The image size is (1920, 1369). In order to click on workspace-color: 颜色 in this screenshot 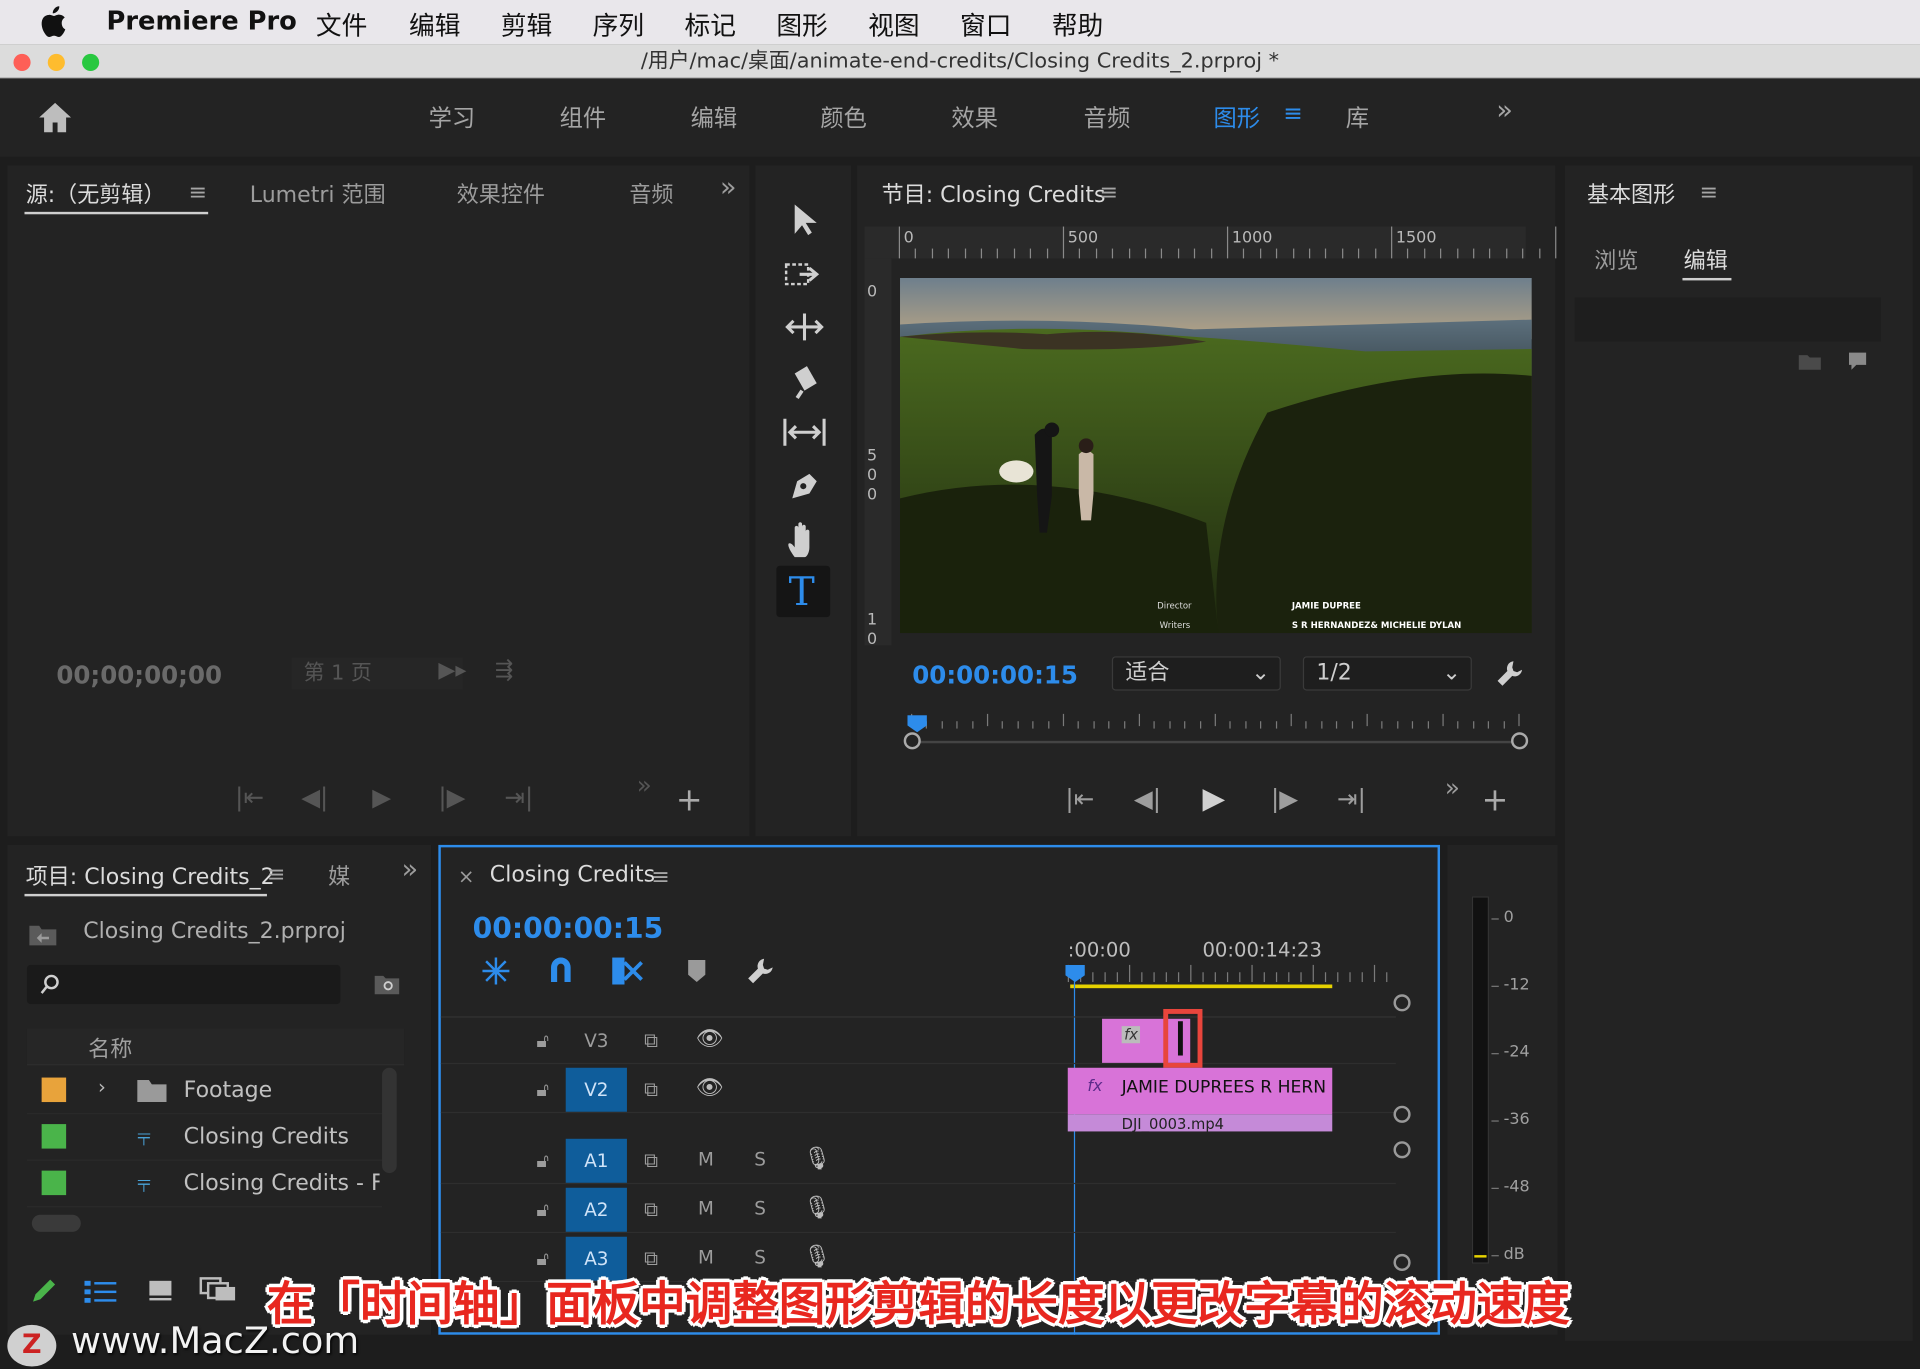, I will do `click(843, 116)`.